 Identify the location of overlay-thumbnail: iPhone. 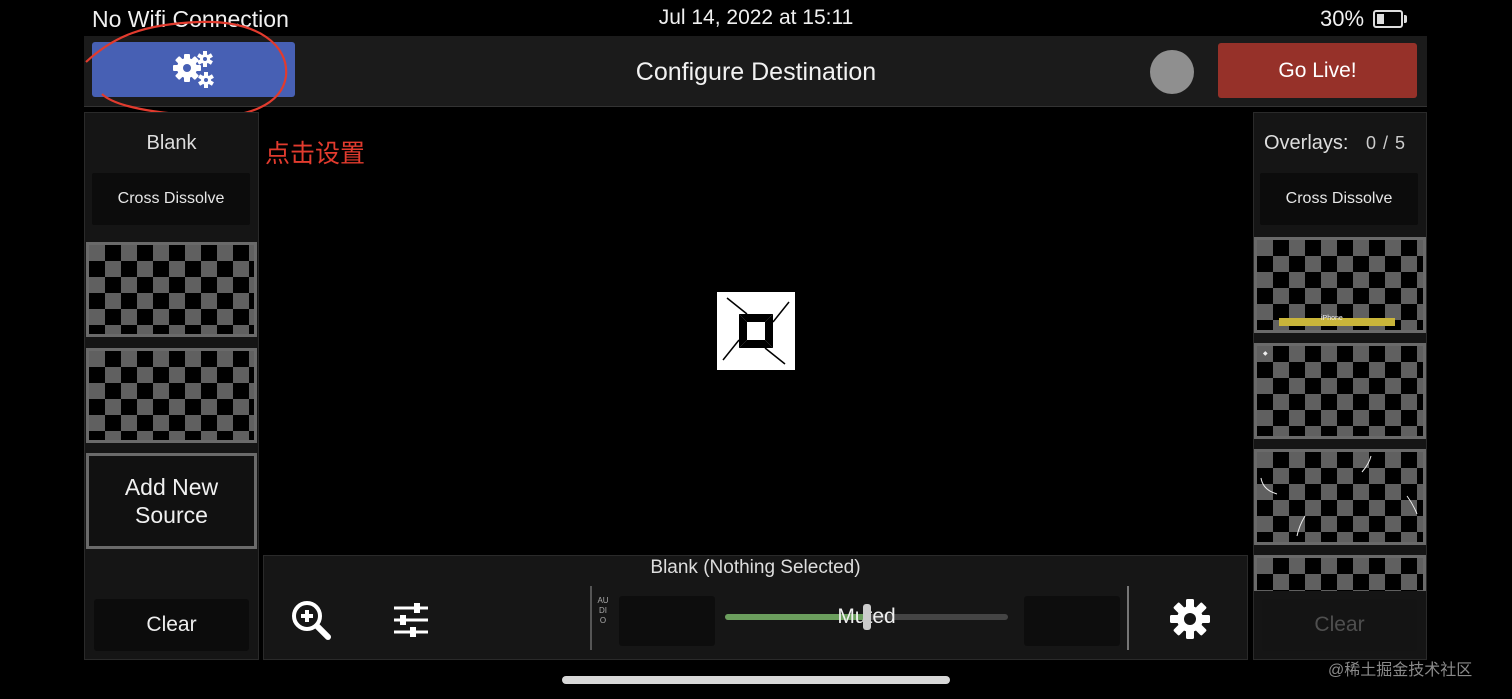
(1340, 285).